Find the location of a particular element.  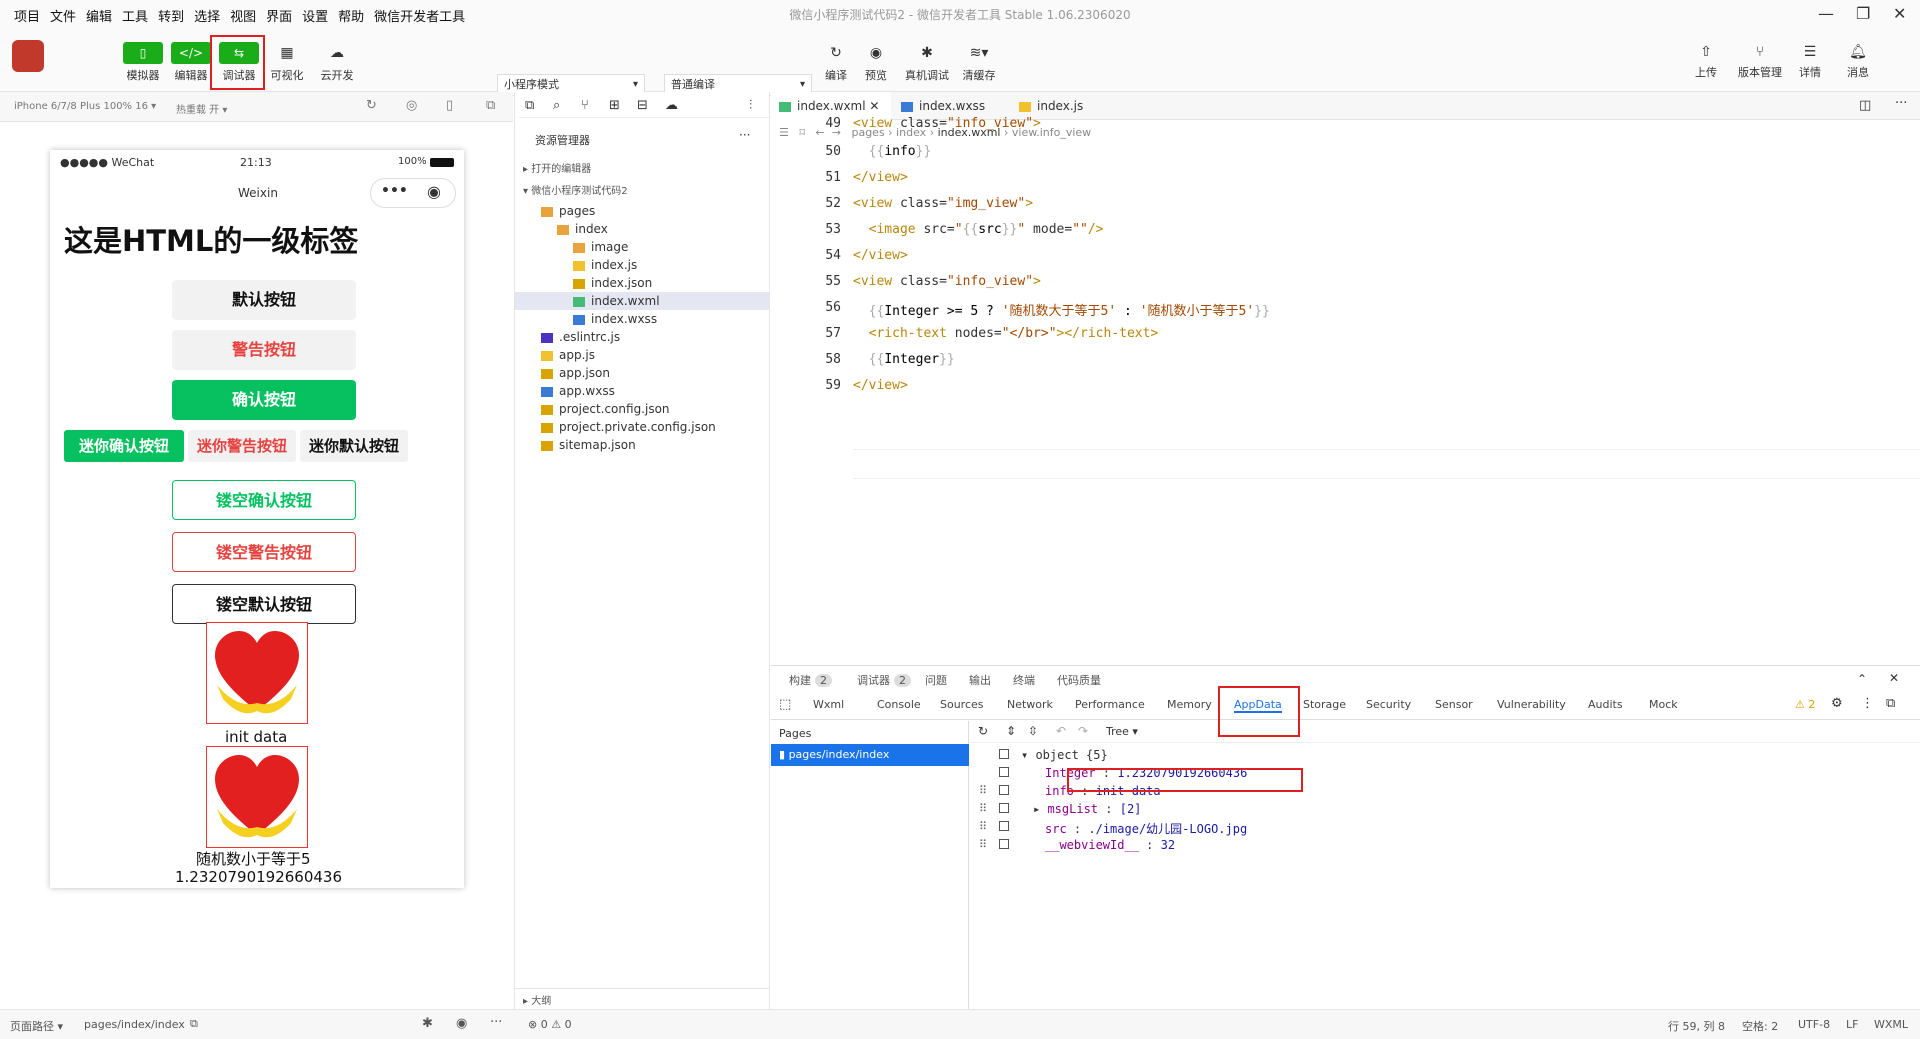

file-tree-item: project.config.json is located at coordinates (605, 409).